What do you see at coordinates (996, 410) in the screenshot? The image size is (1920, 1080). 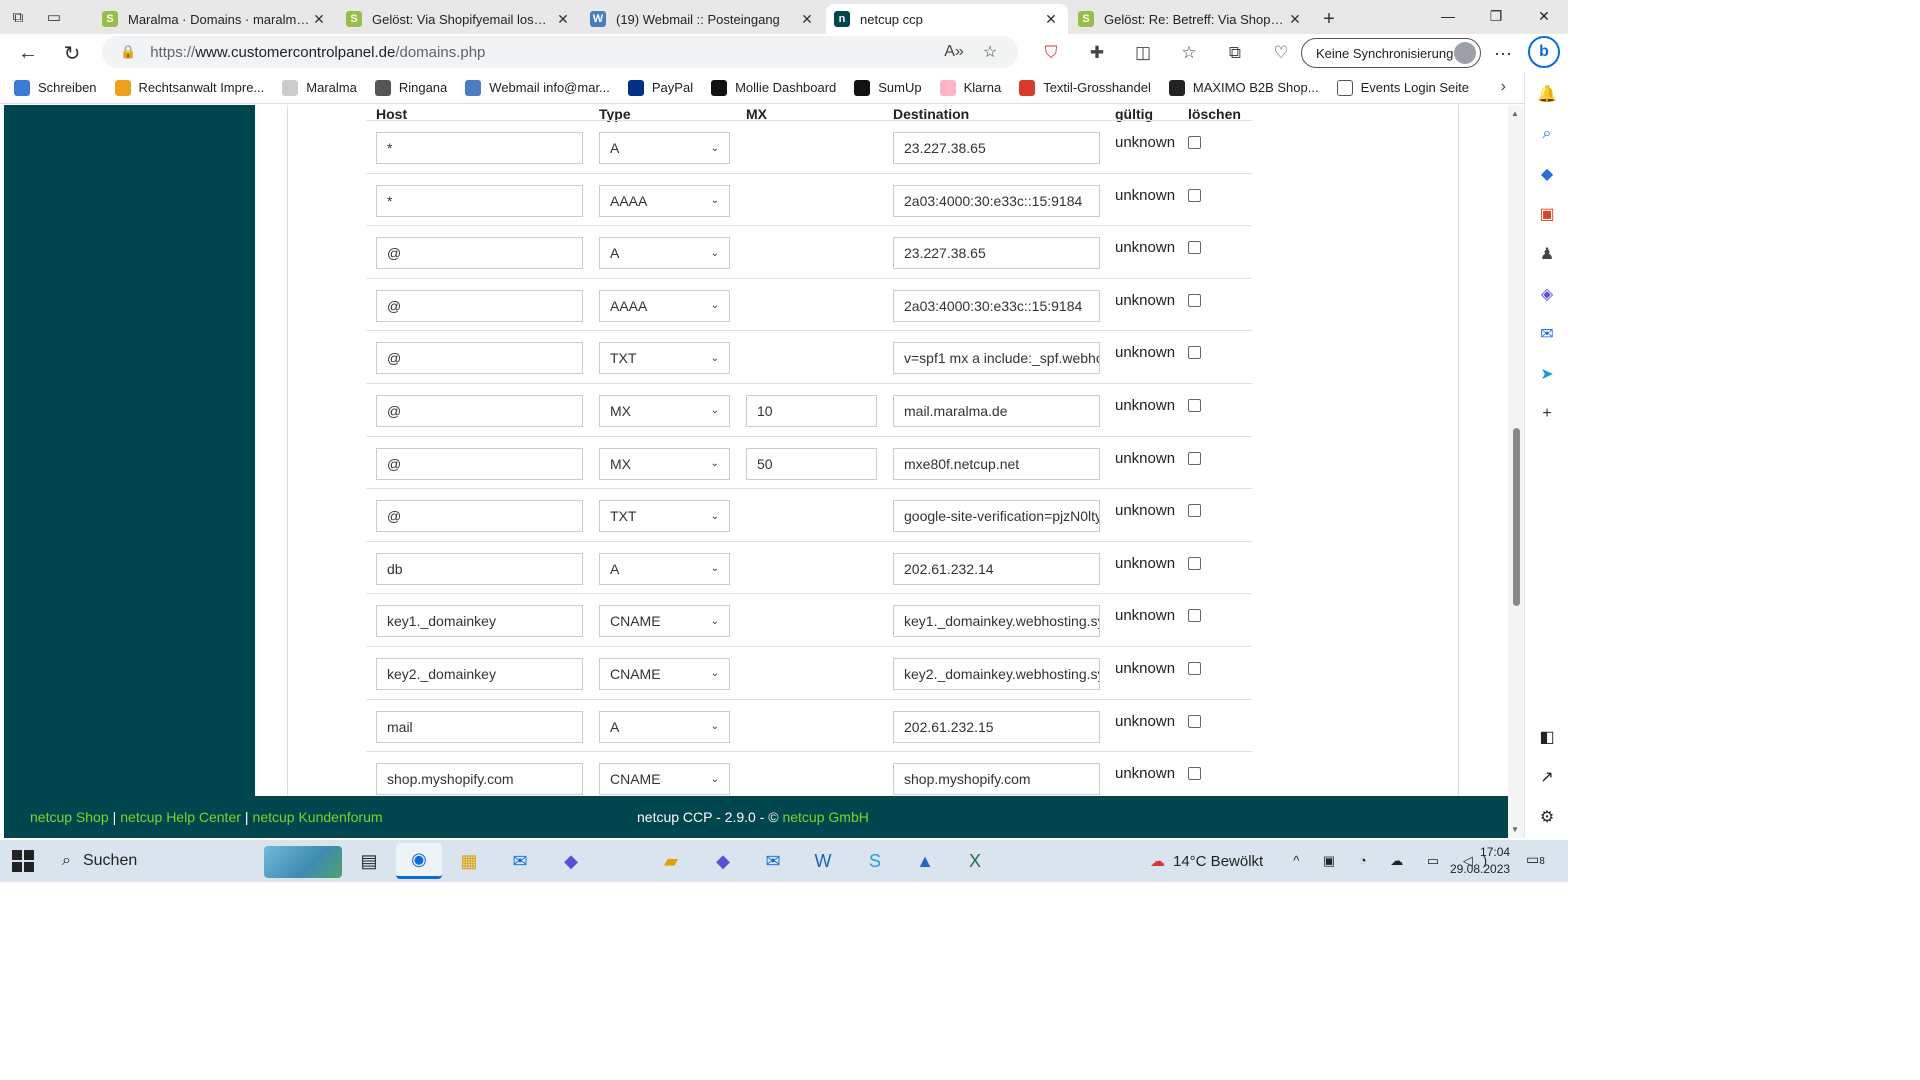 I see `destination-input: mail.maralma.de` at bounding box center [996, 410].